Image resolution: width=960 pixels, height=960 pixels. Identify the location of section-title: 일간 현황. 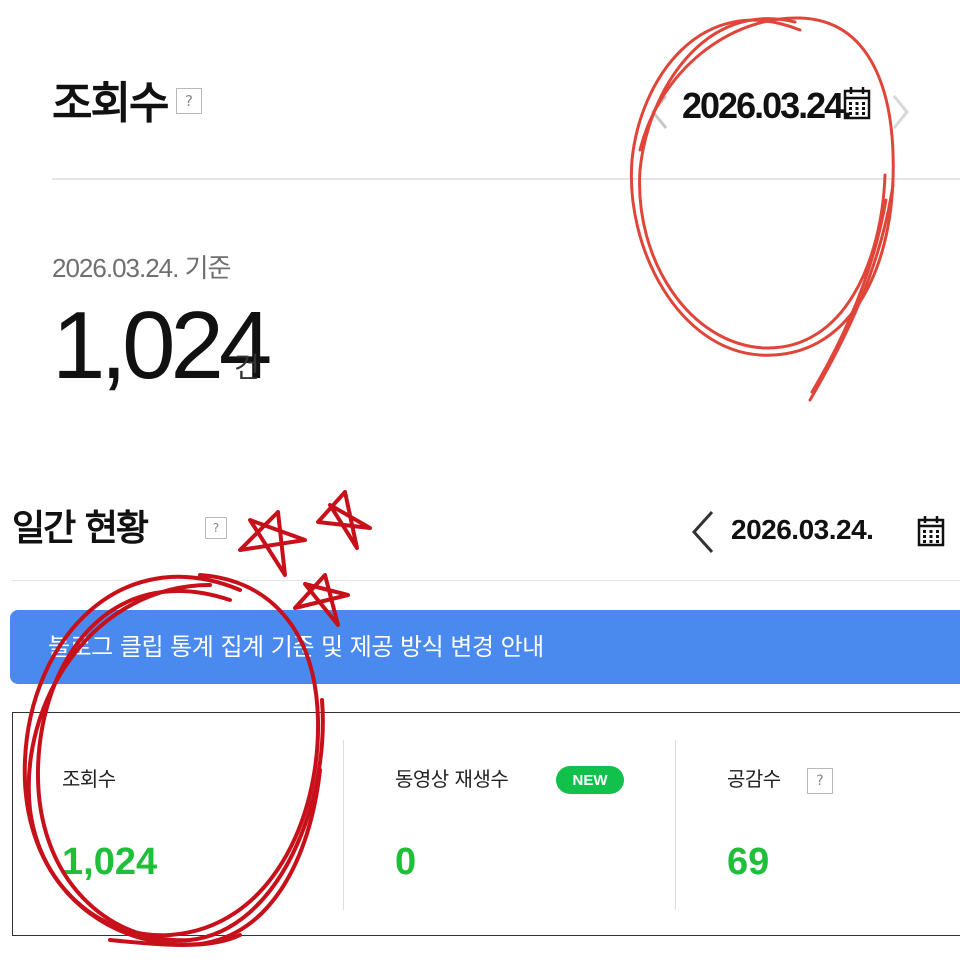
(80, 528).